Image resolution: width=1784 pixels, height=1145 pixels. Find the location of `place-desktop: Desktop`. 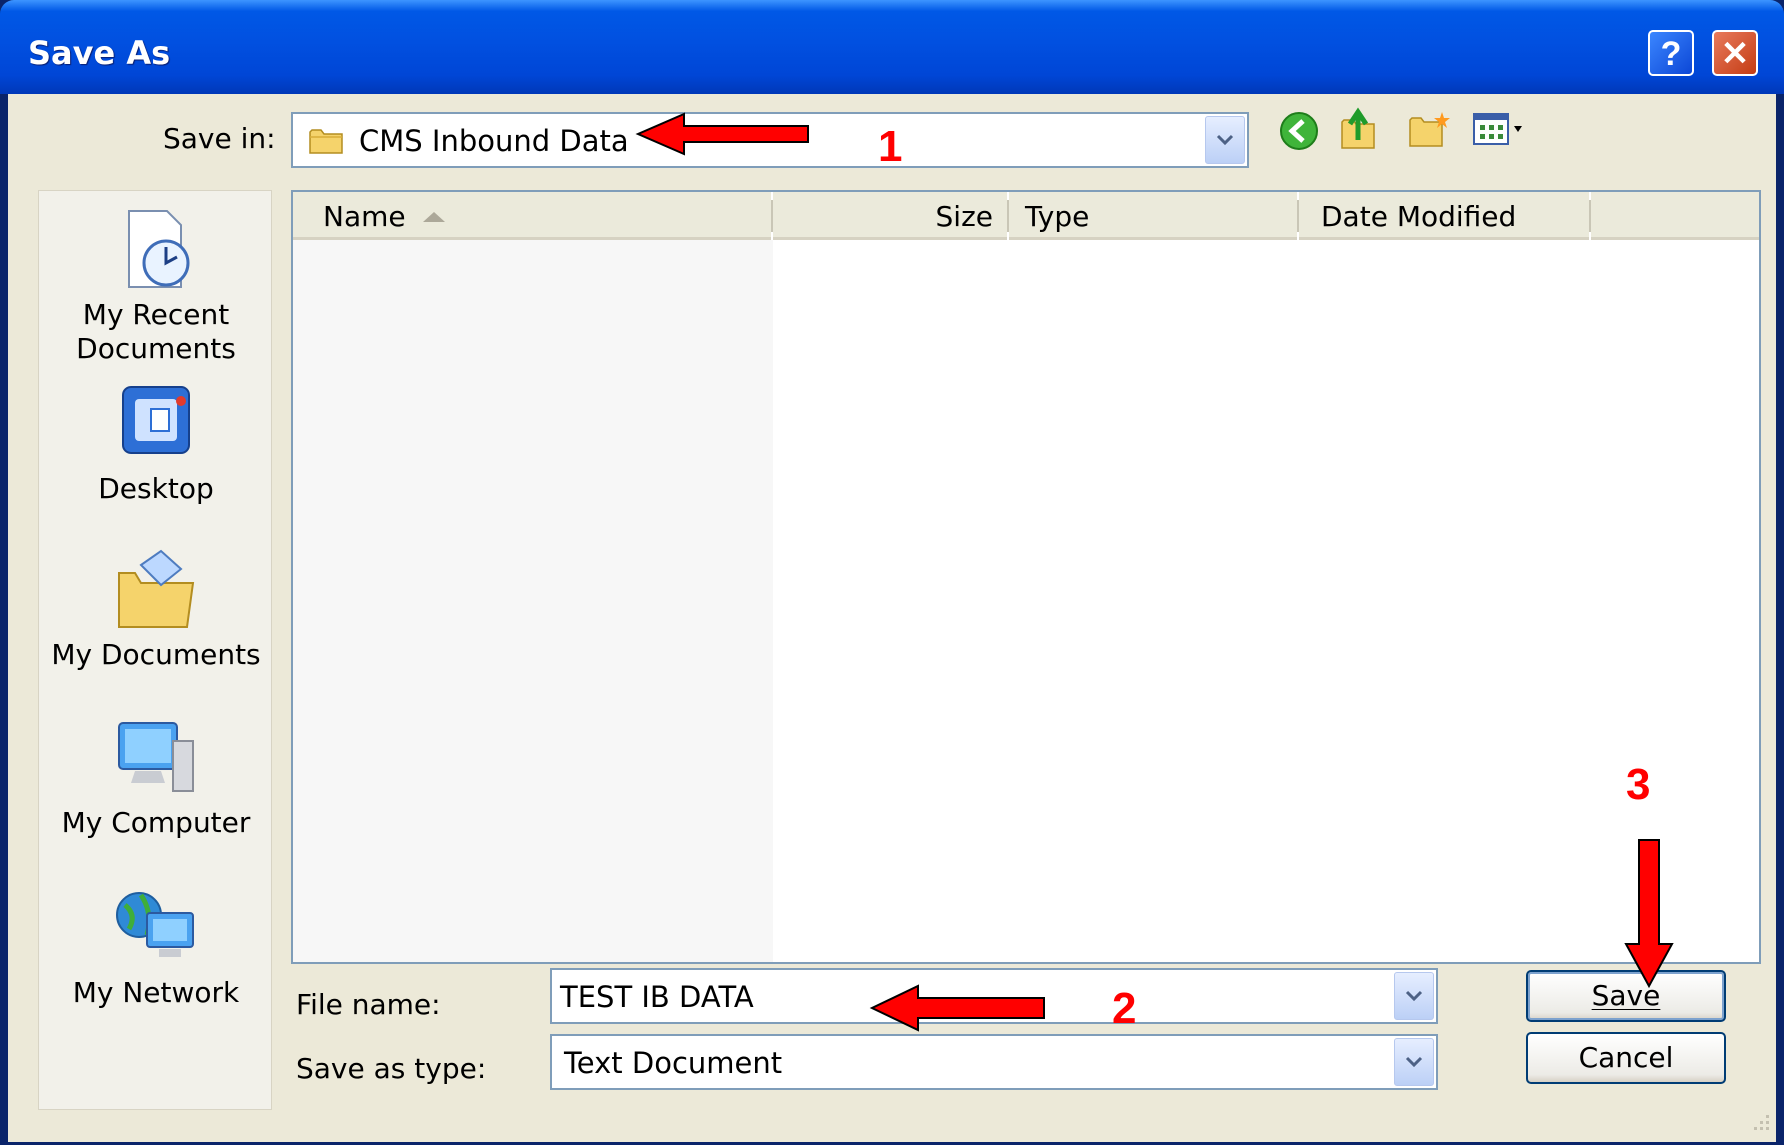

place-desktop: Desktop is located at coordinates (156, 443).